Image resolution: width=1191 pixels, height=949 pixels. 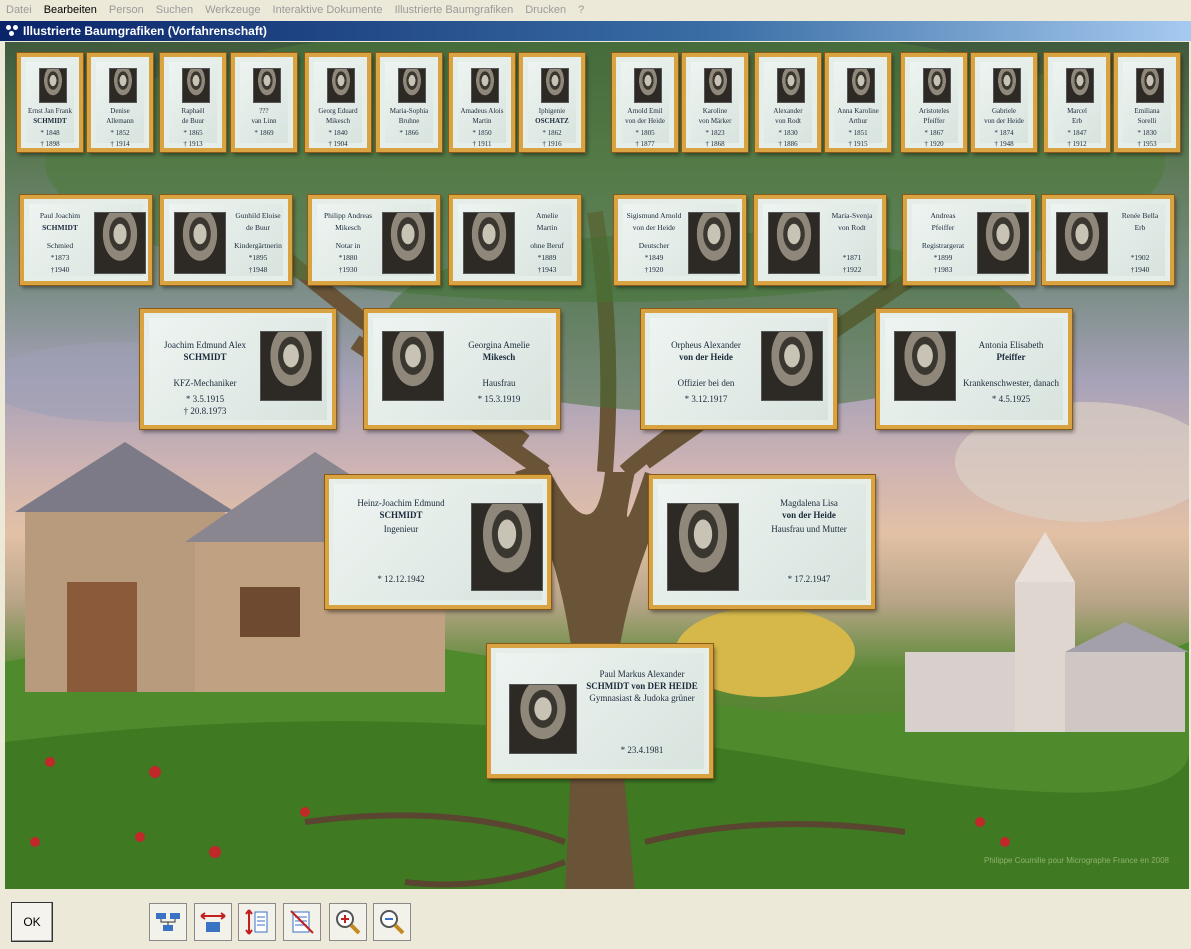 I want to click on zoom-out-icon, so click(x=392, y=922).